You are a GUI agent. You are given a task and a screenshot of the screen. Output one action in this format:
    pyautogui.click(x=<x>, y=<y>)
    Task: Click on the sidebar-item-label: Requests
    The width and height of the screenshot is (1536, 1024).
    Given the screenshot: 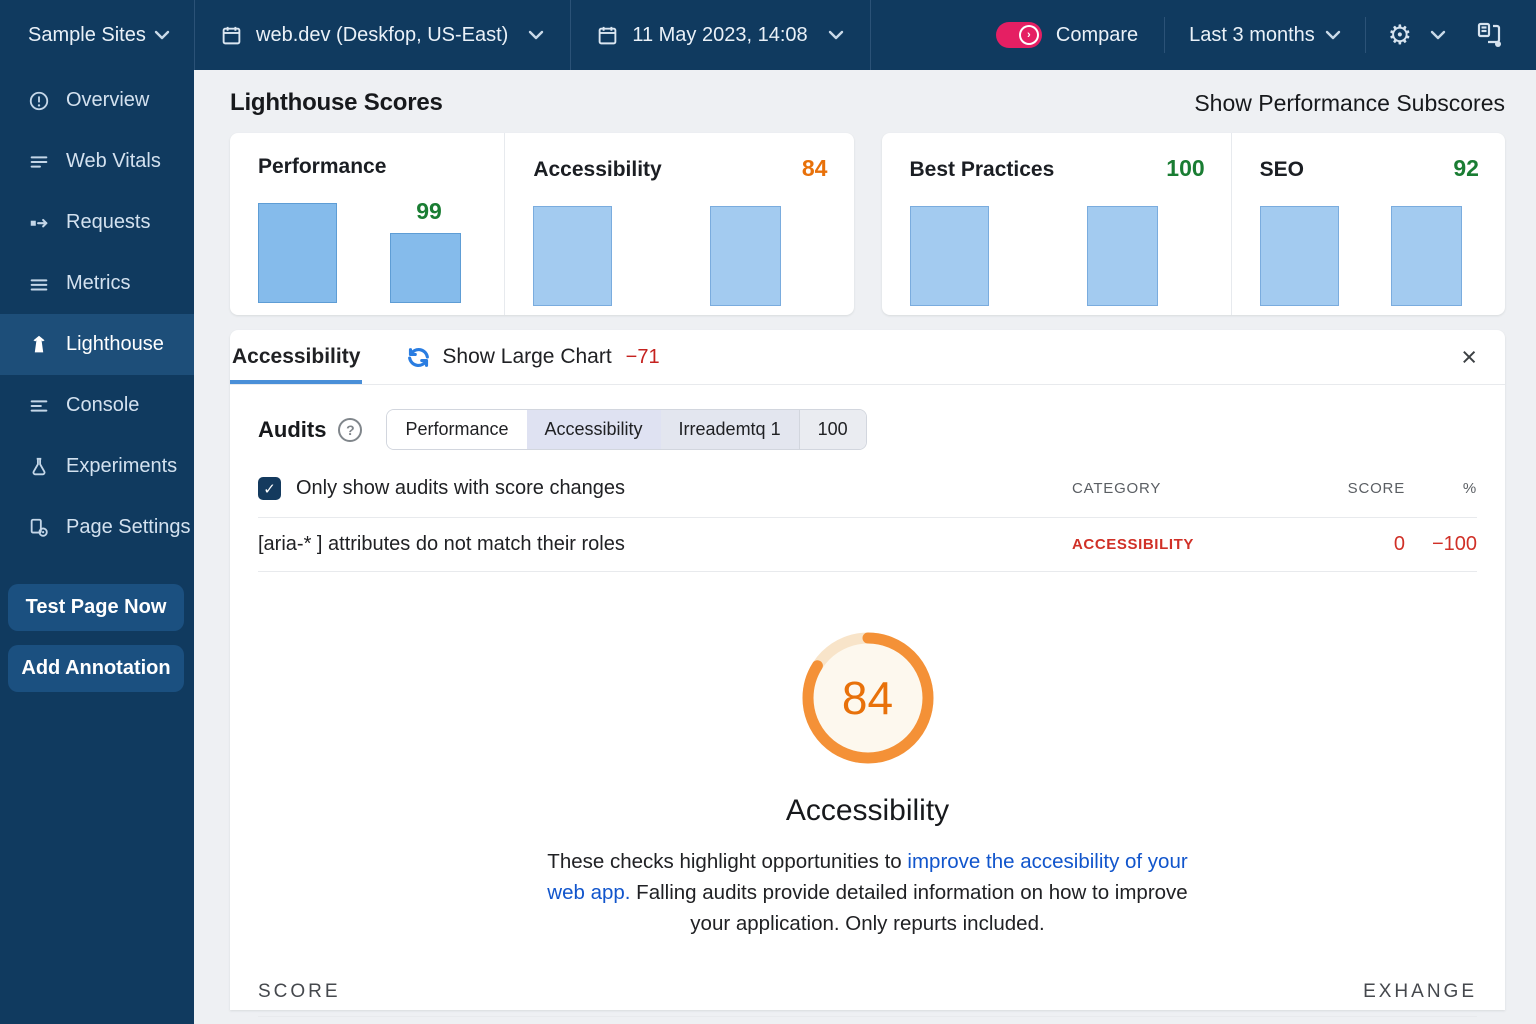 What is the action you would take?
    pyautogui.click(x=108, y=222)
    